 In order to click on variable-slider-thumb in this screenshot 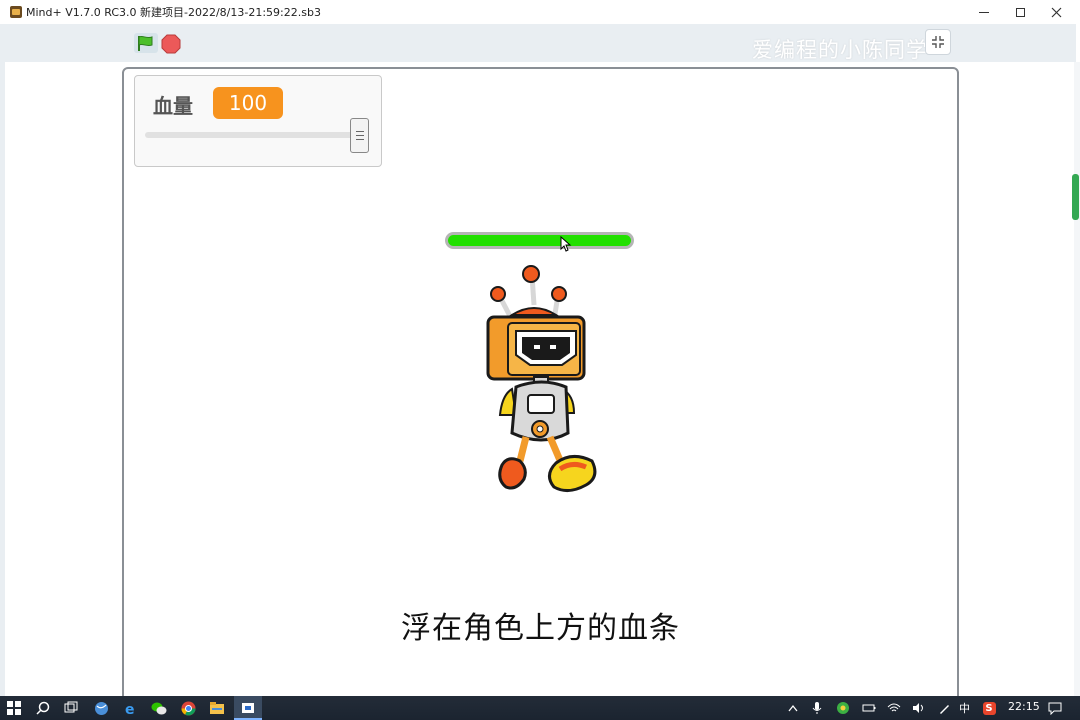, I will do `click(359, 135)`.